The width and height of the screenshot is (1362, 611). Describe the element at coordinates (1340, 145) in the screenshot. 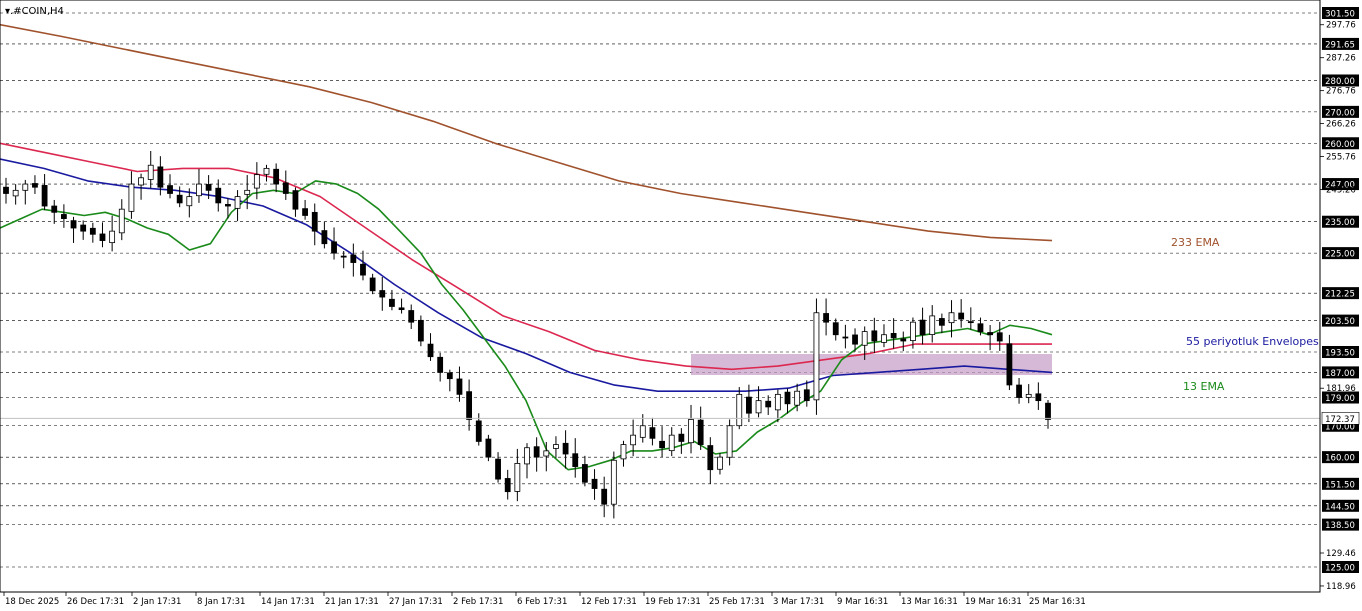

I see `price-level-label: 260.00` at that location.